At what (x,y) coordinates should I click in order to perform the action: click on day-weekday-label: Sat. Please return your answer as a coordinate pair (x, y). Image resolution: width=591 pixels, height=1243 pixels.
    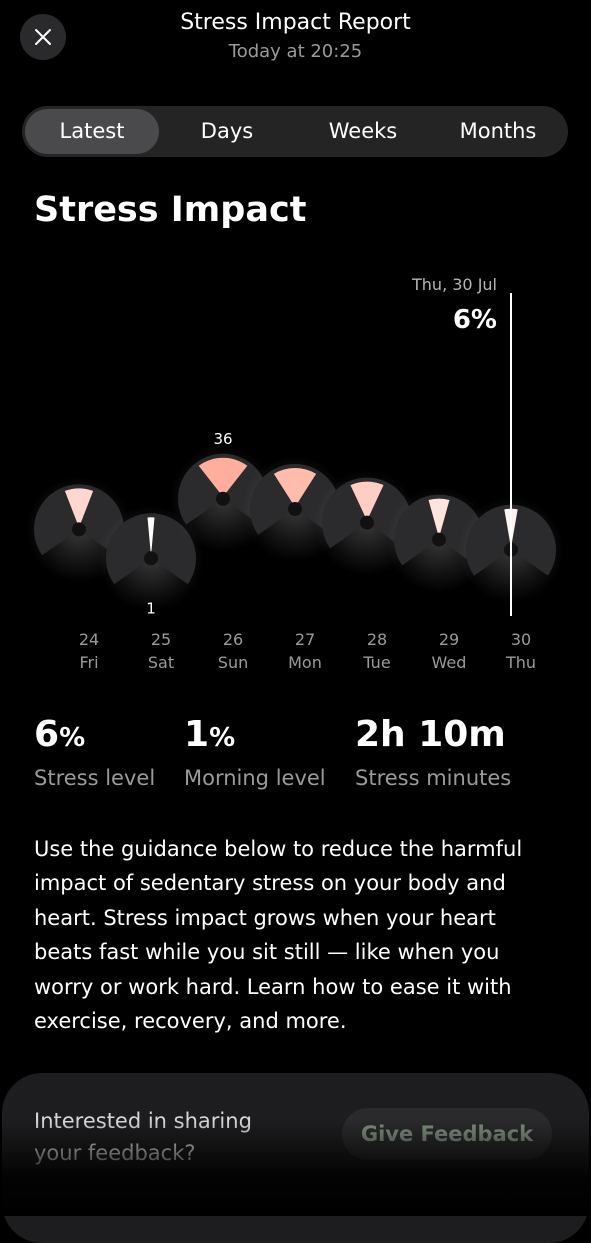
    Looking at the image, I should click on (161, 662).